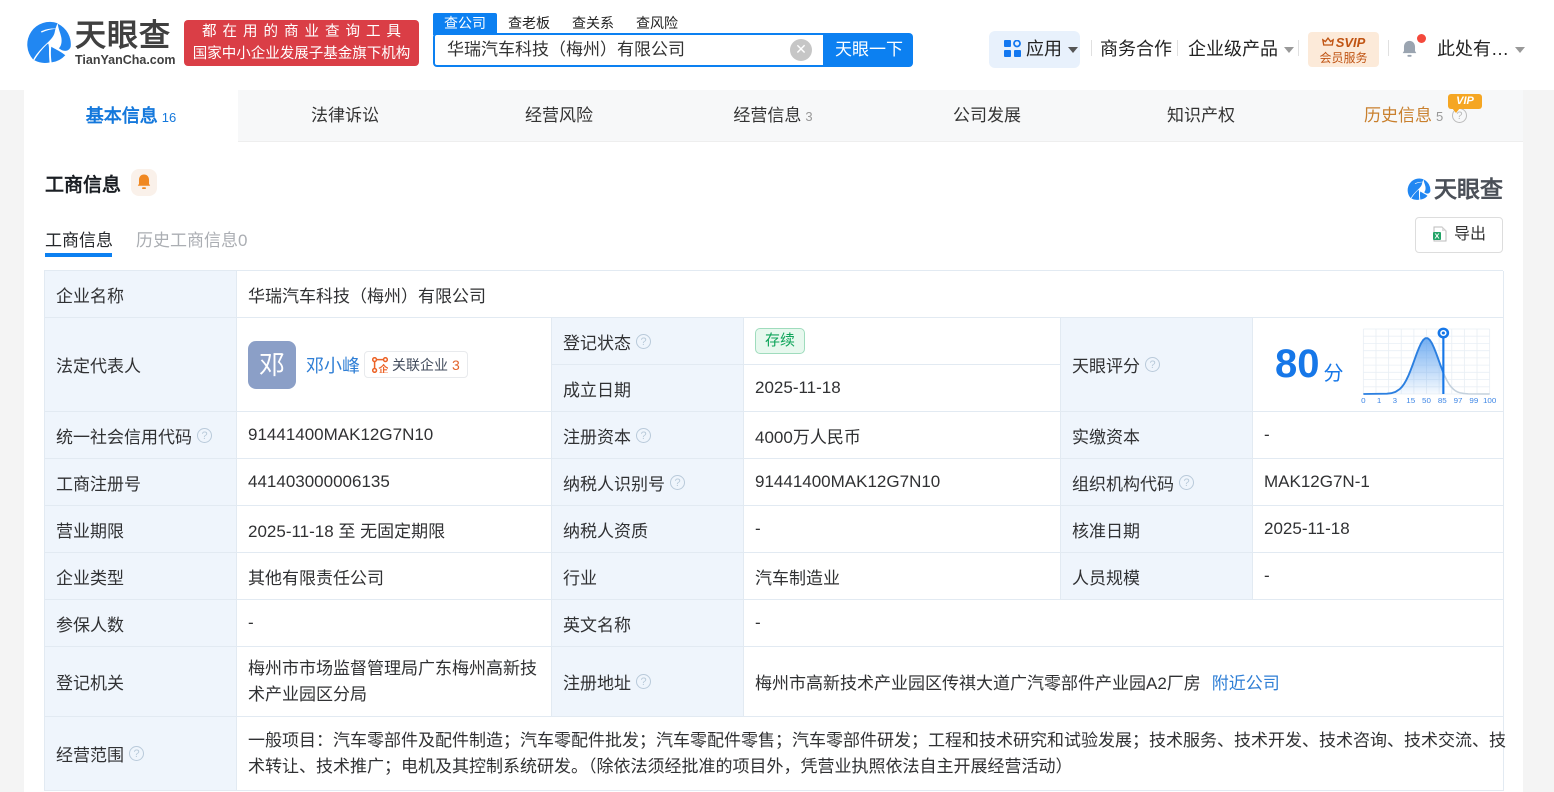 The image size is (1554, 792). I want to click on svg-text: 1, so click(1378, 400).